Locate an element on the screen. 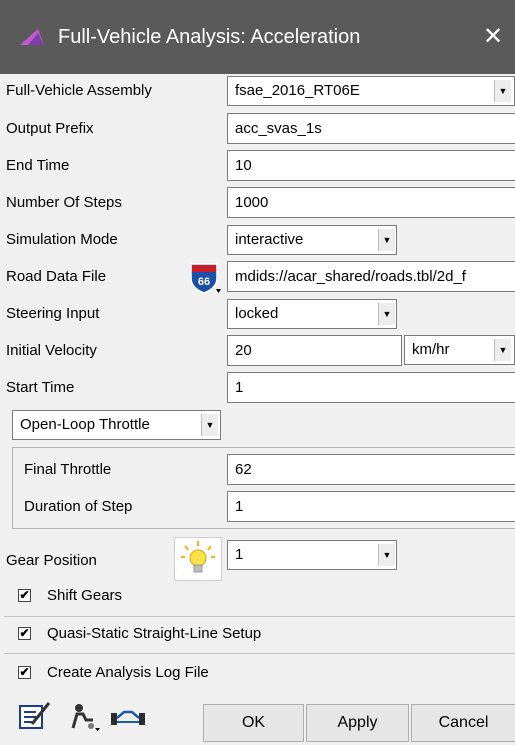 This screenshot has height=745, width=515. steering-label: Steering Input is located at coordinates (53, 313).